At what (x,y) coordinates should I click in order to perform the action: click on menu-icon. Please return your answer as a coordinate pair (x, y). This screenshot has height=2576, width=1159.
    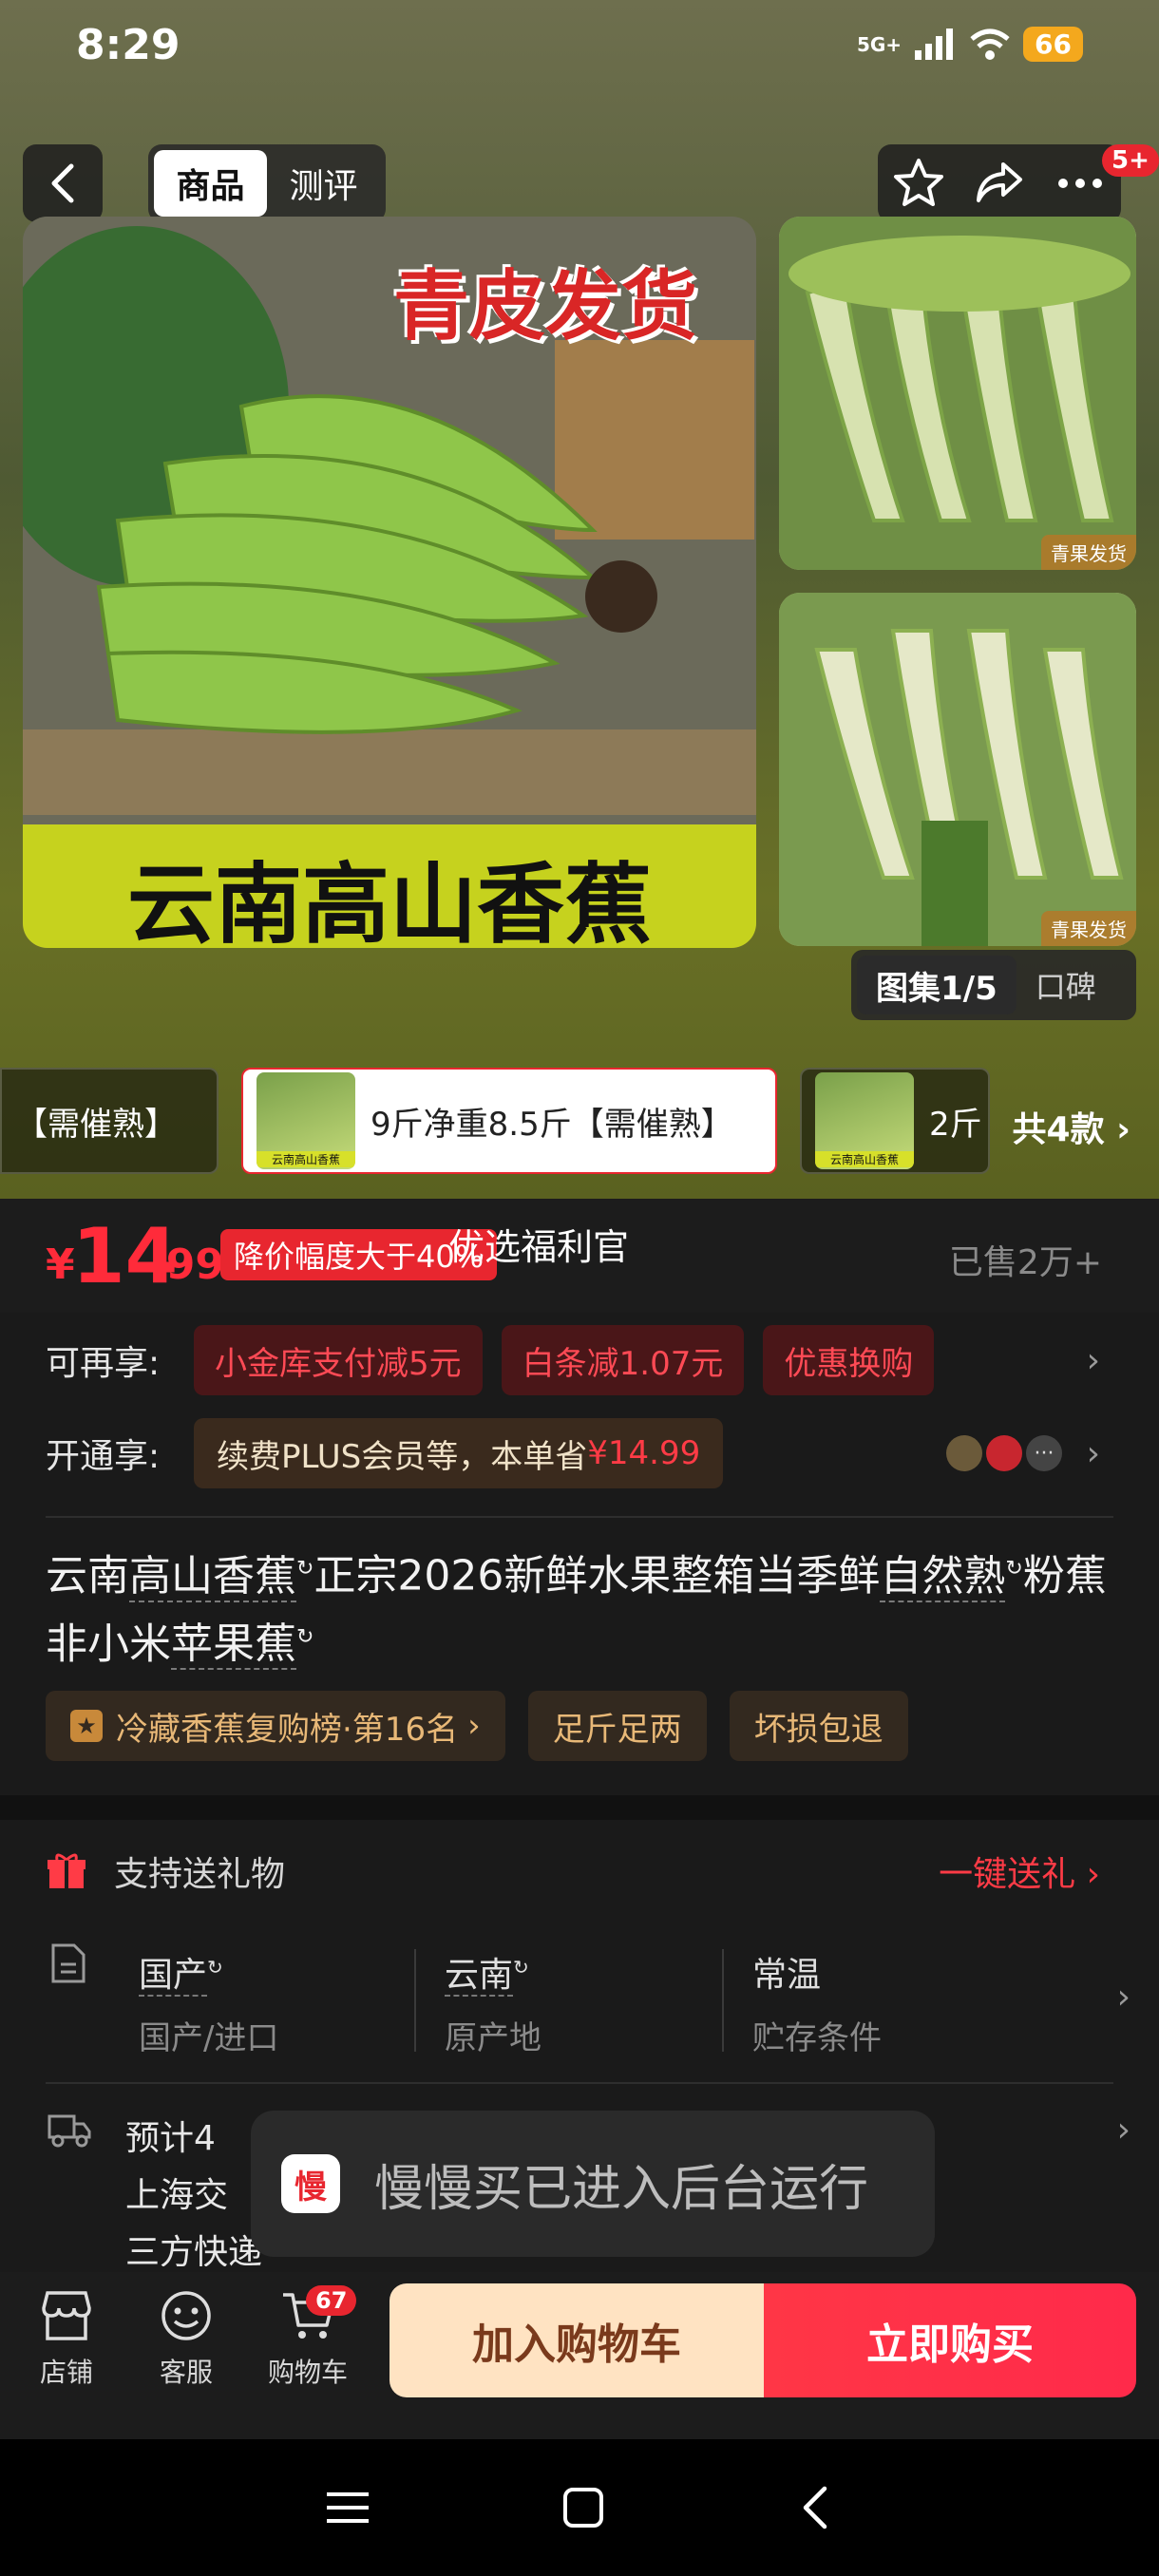
    Looking at the image, I should click on (347, 2508).